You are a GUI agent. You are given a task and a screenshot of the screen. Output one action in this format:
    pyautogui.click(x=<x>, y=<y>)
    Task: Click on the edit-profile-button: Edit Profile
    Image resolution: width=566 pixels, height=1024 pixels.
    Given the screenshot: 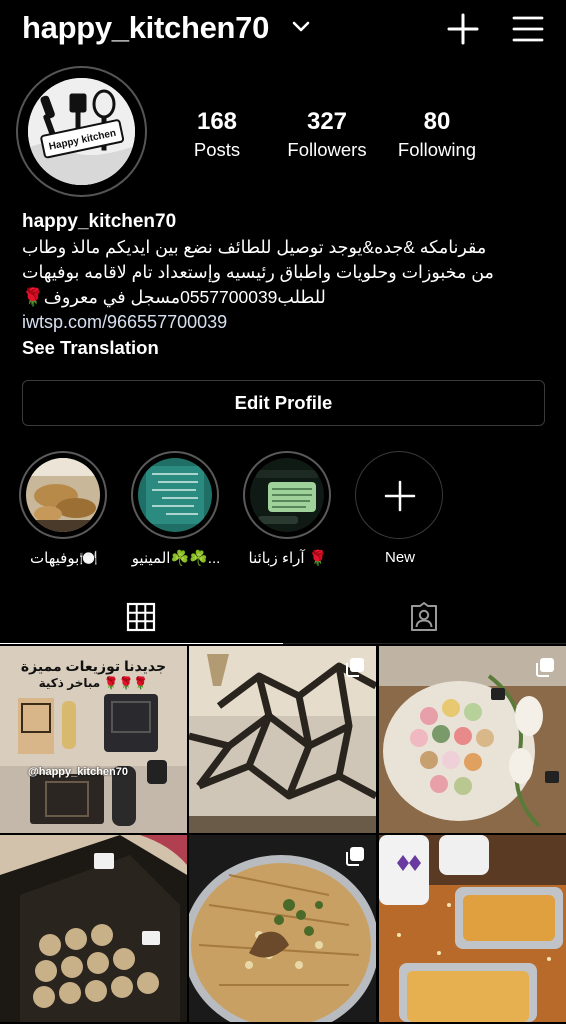 What is the action you would take?
    pyautogui.click(x=283, y=403)
    